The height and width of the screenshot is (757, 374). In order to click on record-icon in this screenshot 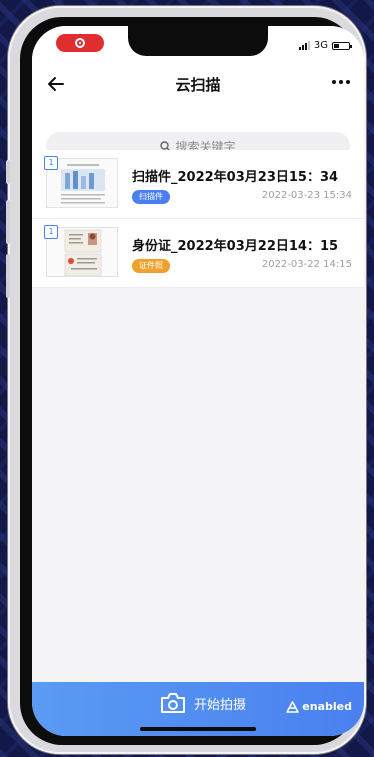, I will do `click(80, 43)`.